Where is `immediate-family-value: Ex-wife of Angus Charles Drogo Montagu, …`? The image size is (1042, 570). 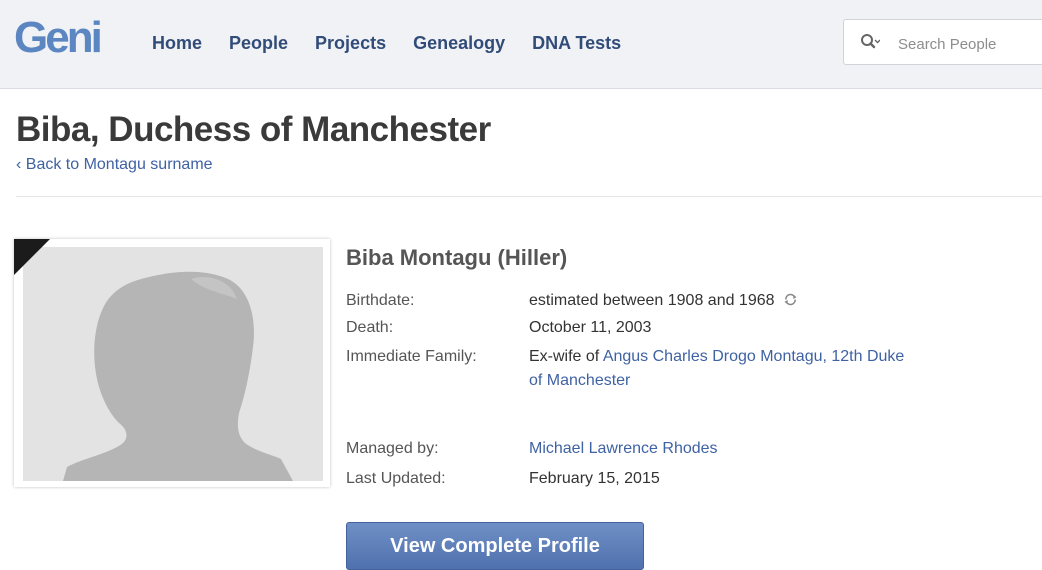 immediate-family-value: Ex-wife of Angus Charles Drogo Montagu, … is located at coordinates (724, 369).